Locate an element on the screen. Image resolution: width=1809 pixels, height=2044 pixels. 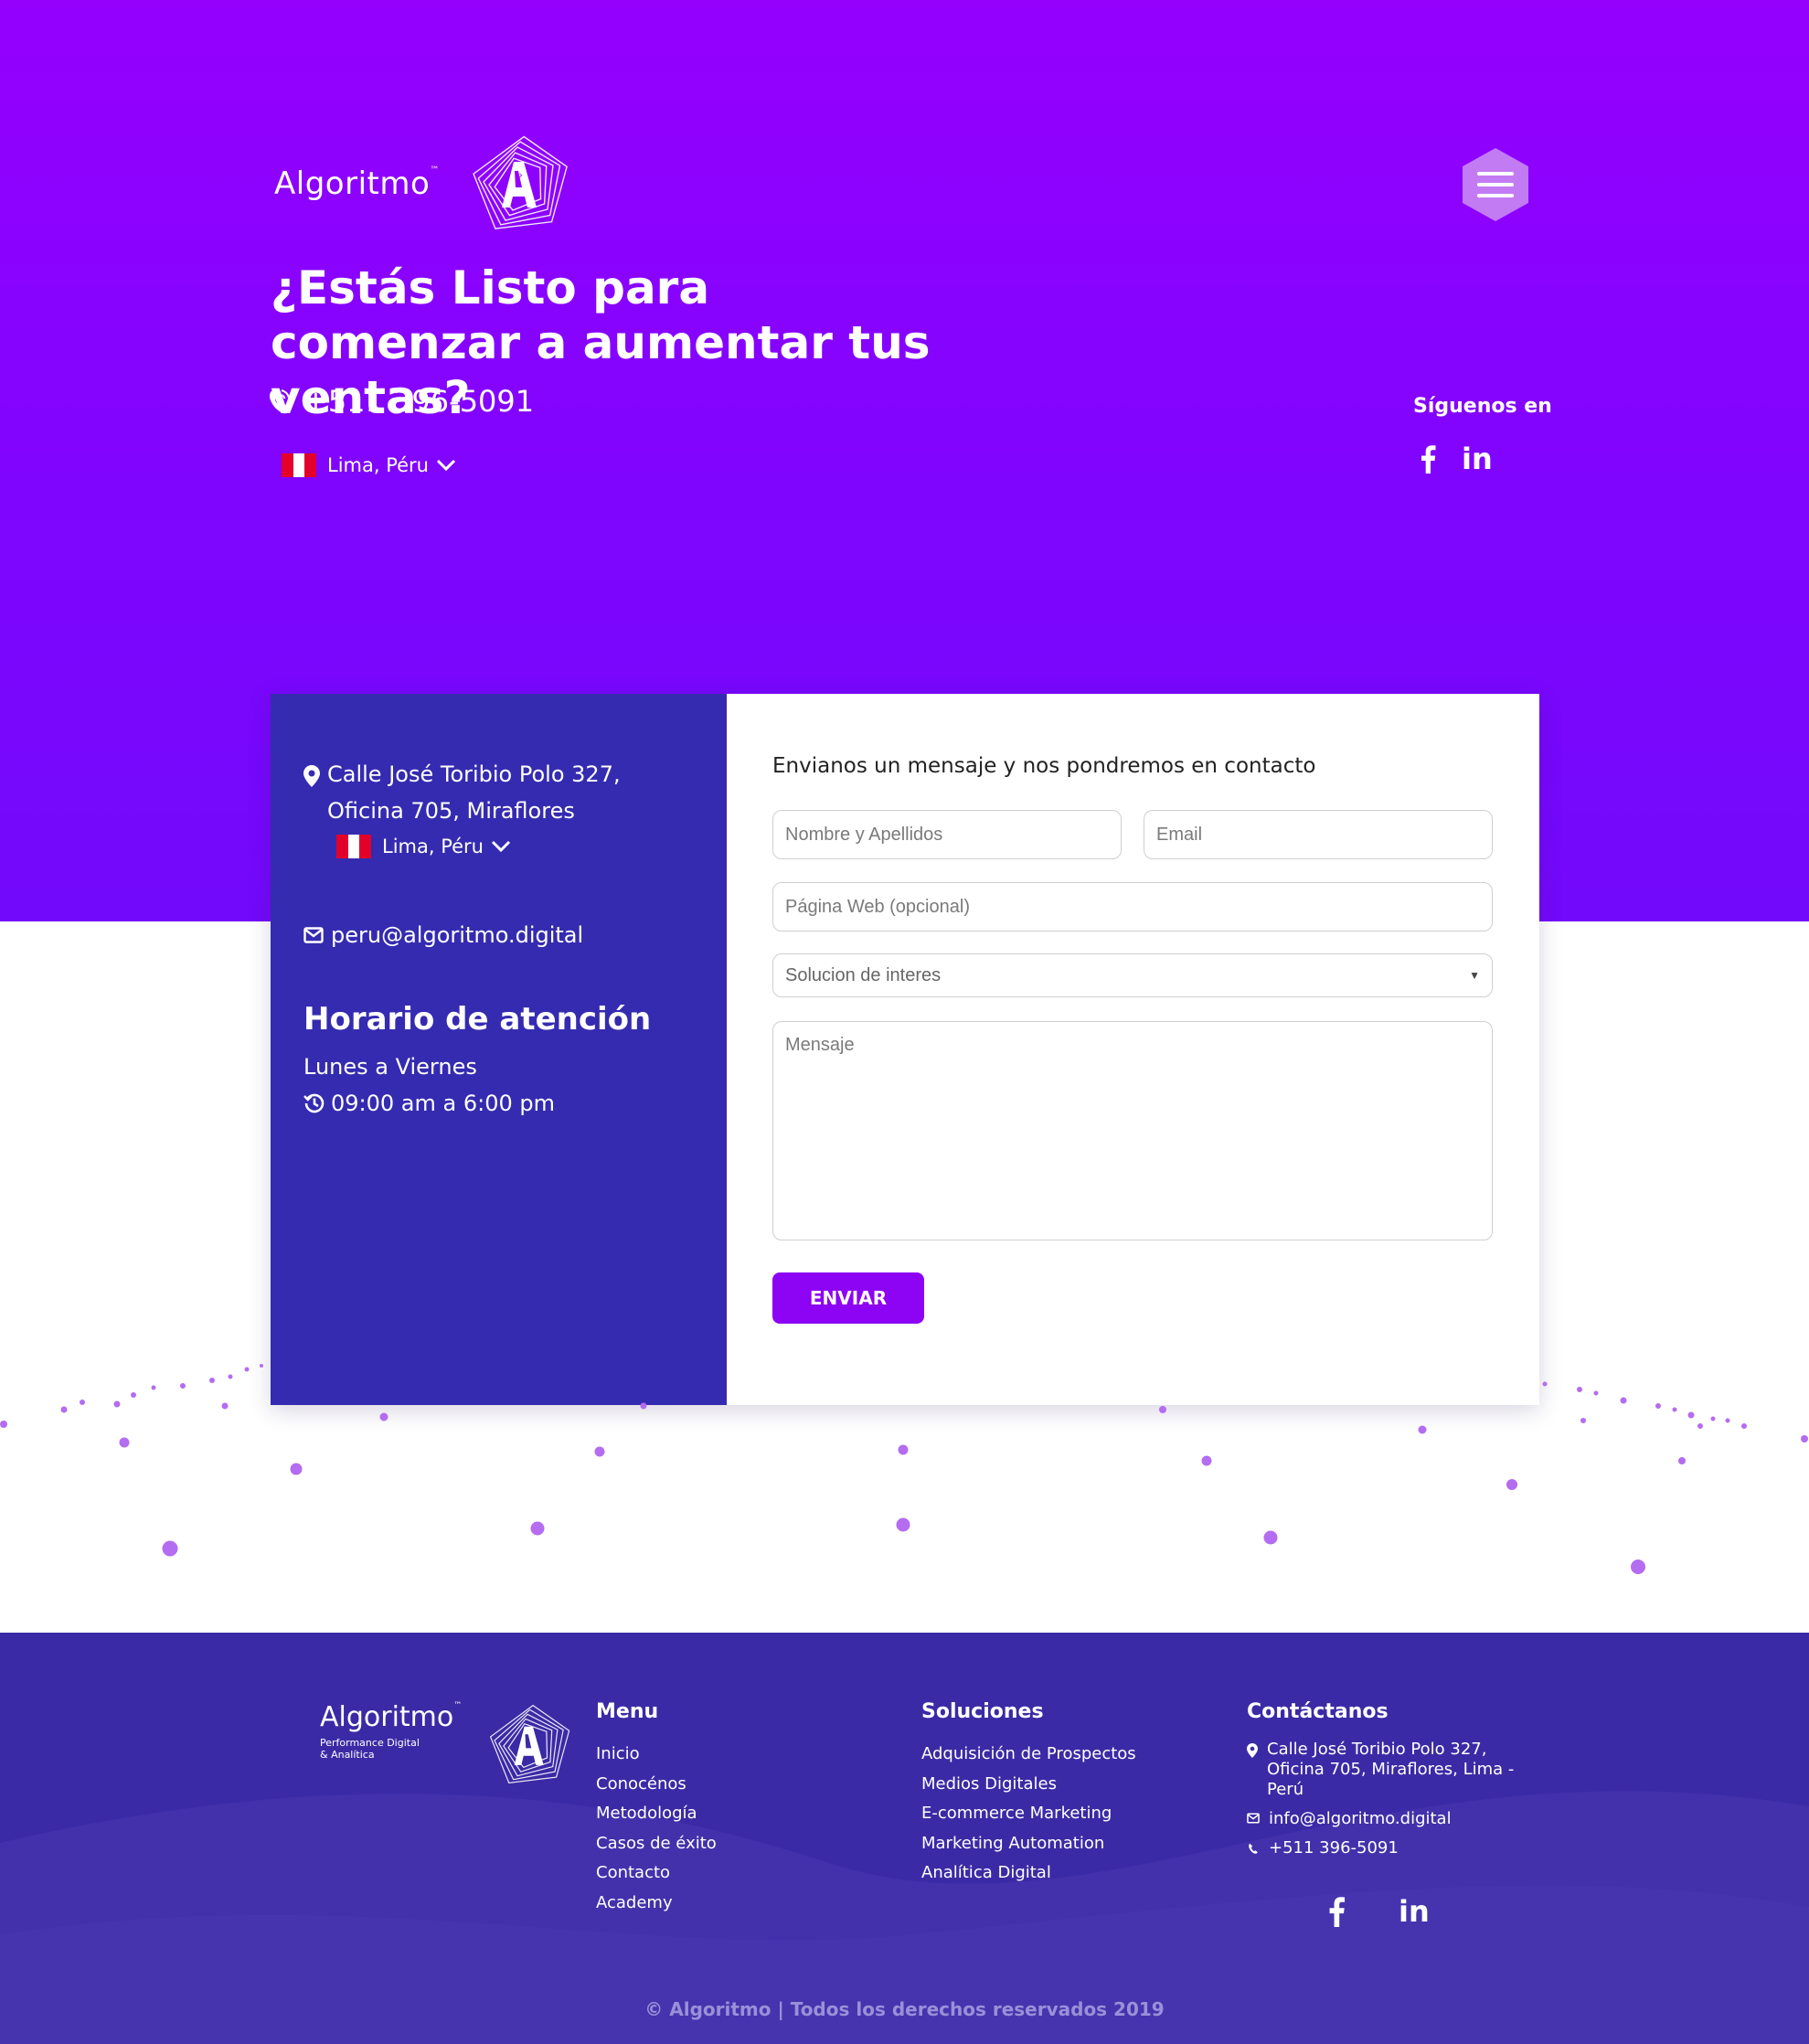
card-location-selector: Lima, Péru is located at coordinates (424, 846).